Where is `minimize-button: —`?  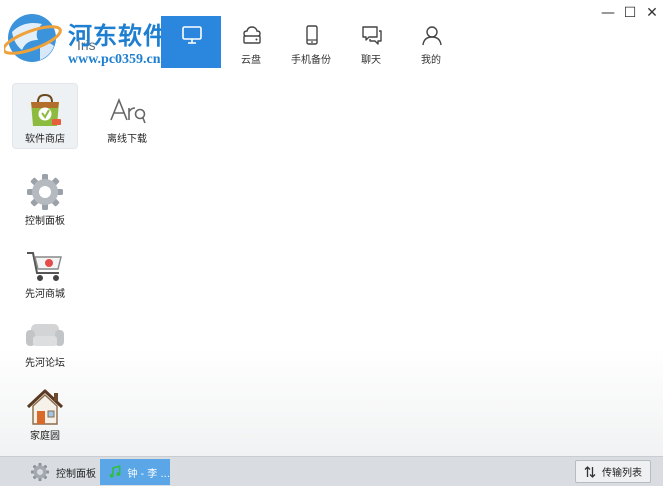 minimize-button: — is located at coordinates (608, 13).